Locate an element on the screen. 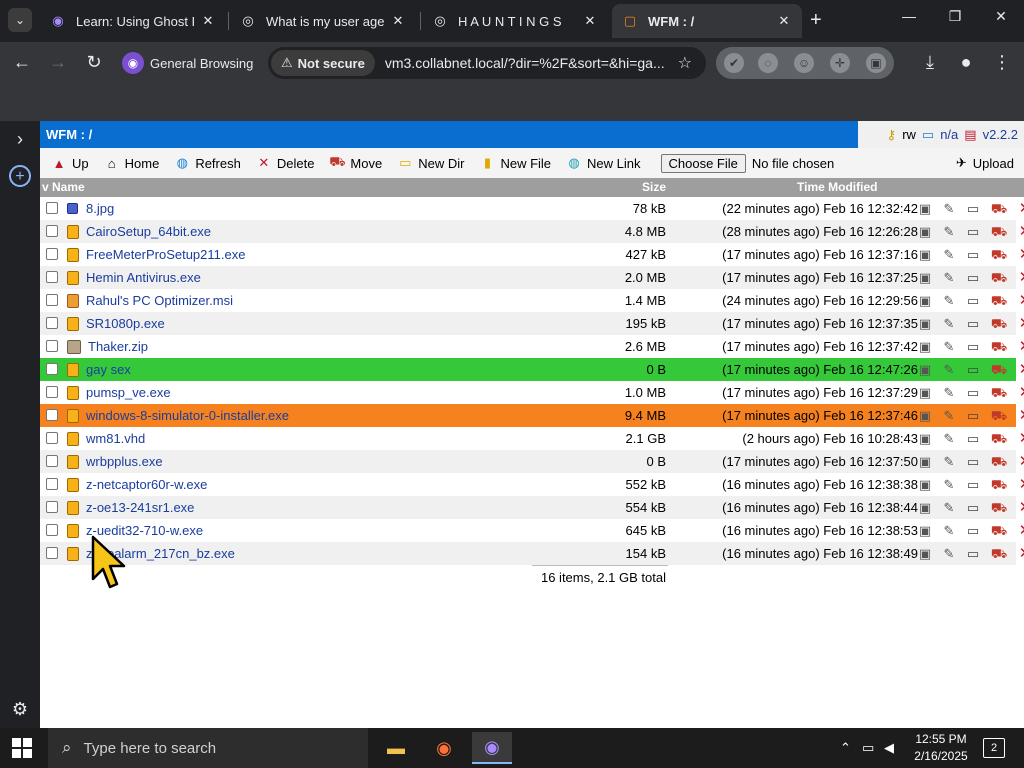 The height and width of the screenshot is (768, 1024). choose-file-button: Choose File is located at coordinates (703, 163).